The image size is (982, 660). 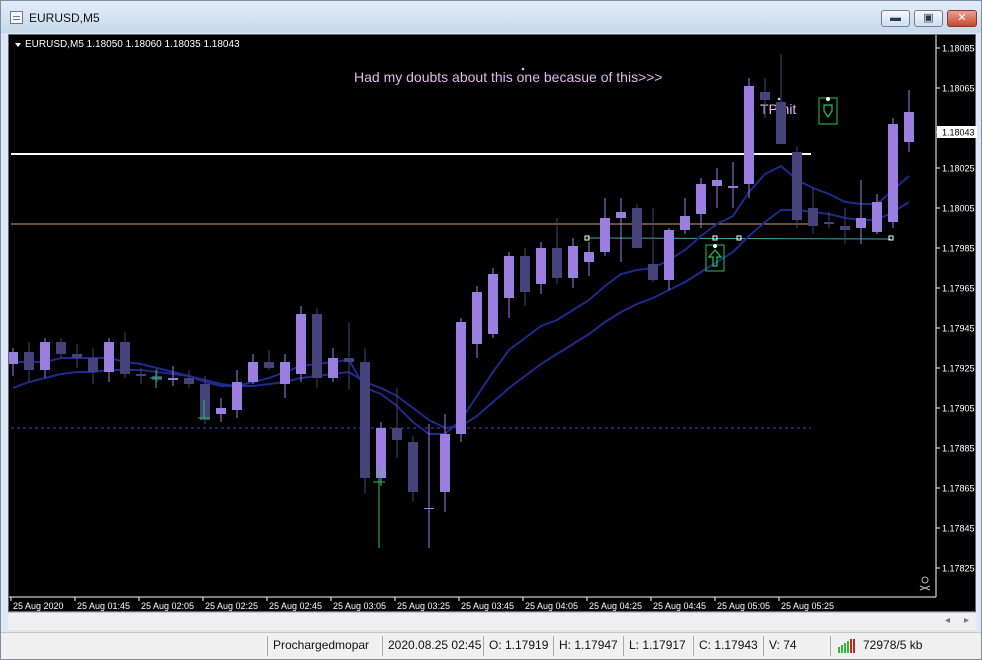 I want to click on chart-menu-icon, so click(x=18, y=45).